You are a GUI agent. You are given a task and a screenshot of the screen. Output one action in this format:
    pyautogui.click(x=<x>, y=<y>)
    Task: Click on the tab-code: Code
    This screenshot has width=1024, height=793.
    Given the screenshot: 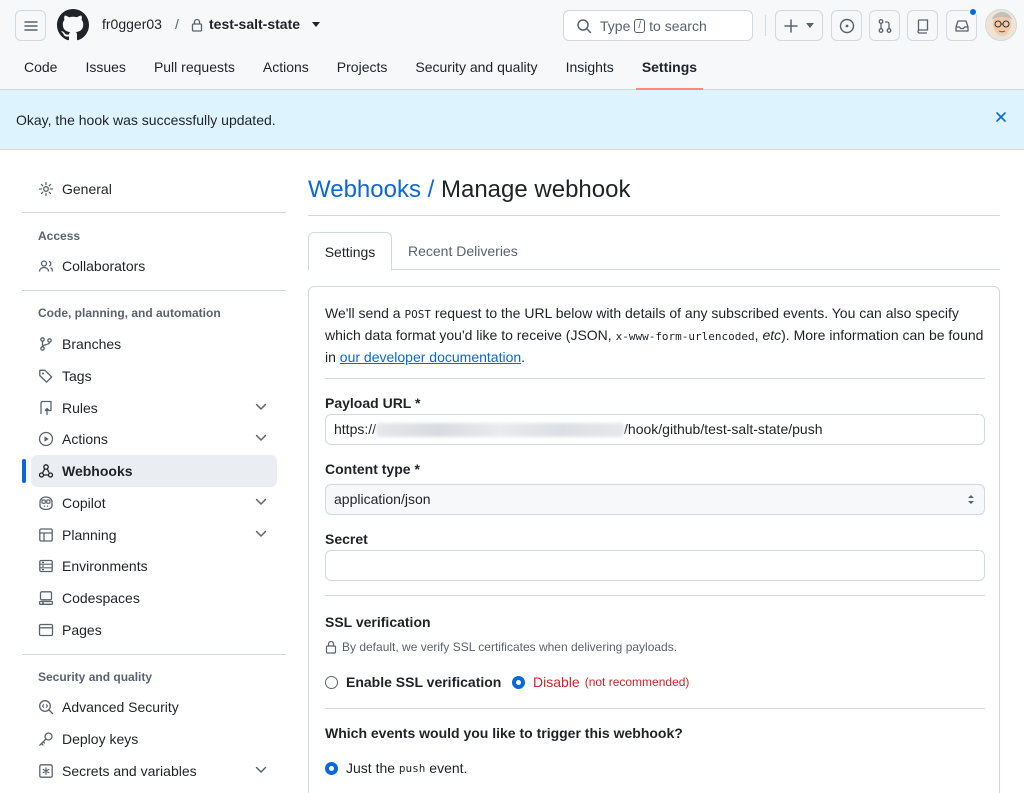 What is the action you would take?
    pyautogui.click(x=40, y=69)
    